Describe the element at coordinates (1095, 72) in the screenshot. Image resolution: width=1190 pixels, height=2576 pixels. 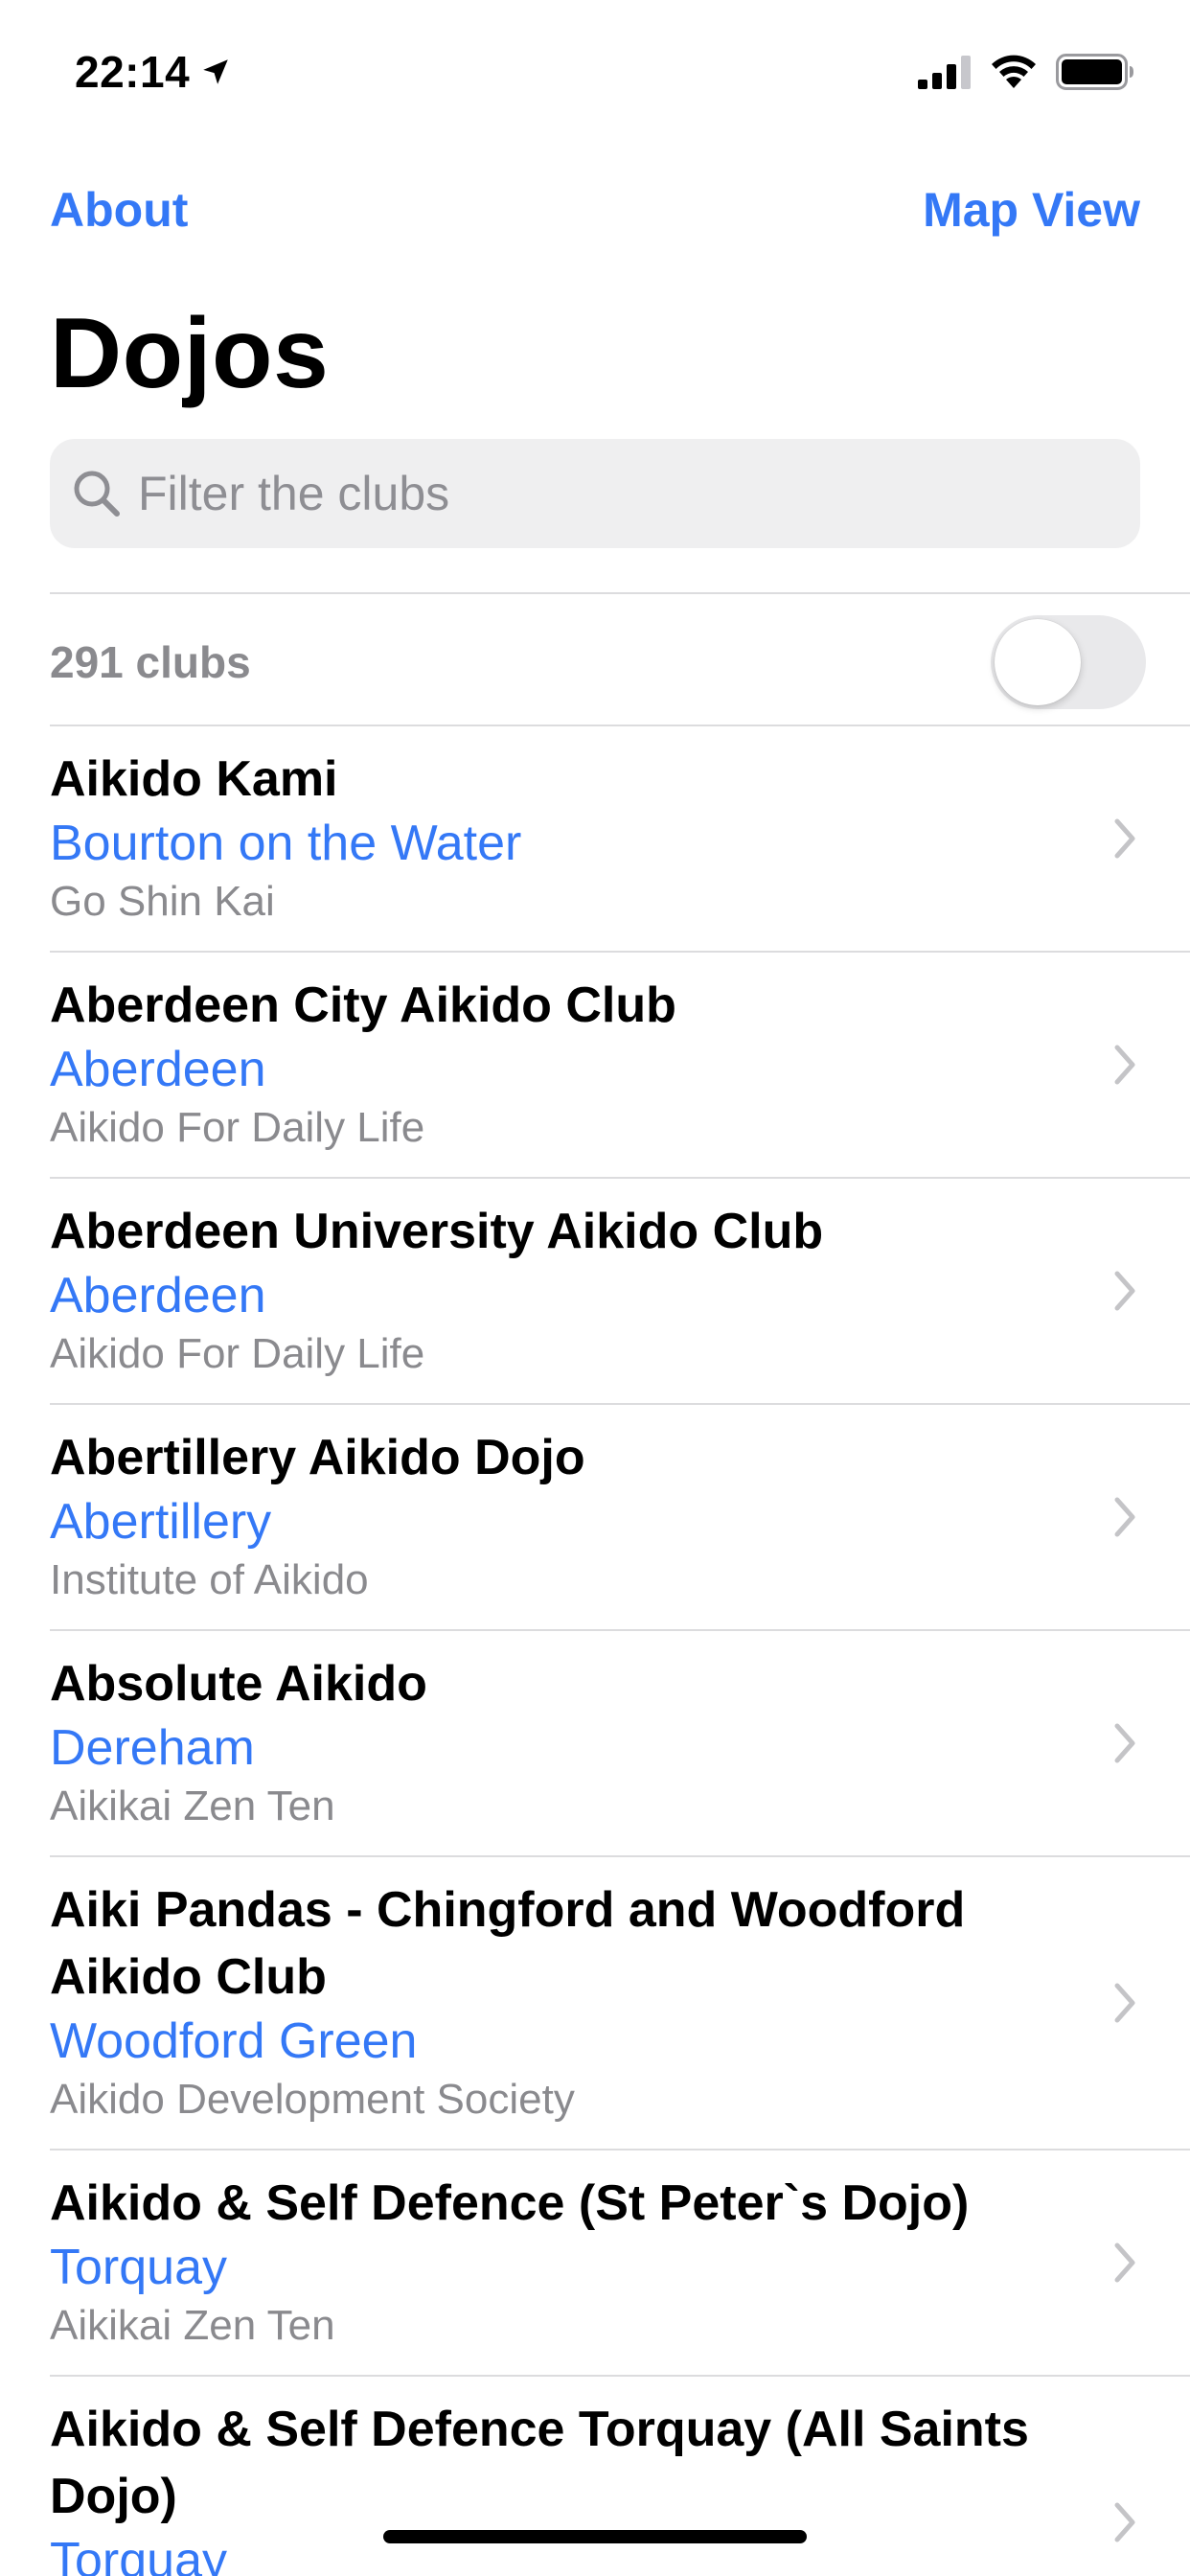
I see `battery-icon` at that location.